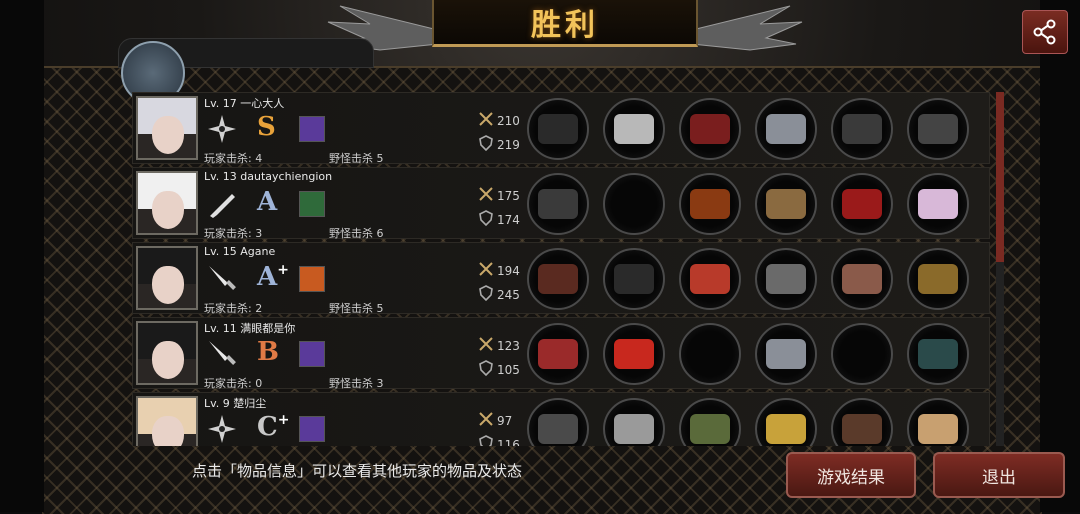  What do you see at coordinates (508, 219) in the screenshot?
I see `defense-value: 174` at bounding box center [508, 219].